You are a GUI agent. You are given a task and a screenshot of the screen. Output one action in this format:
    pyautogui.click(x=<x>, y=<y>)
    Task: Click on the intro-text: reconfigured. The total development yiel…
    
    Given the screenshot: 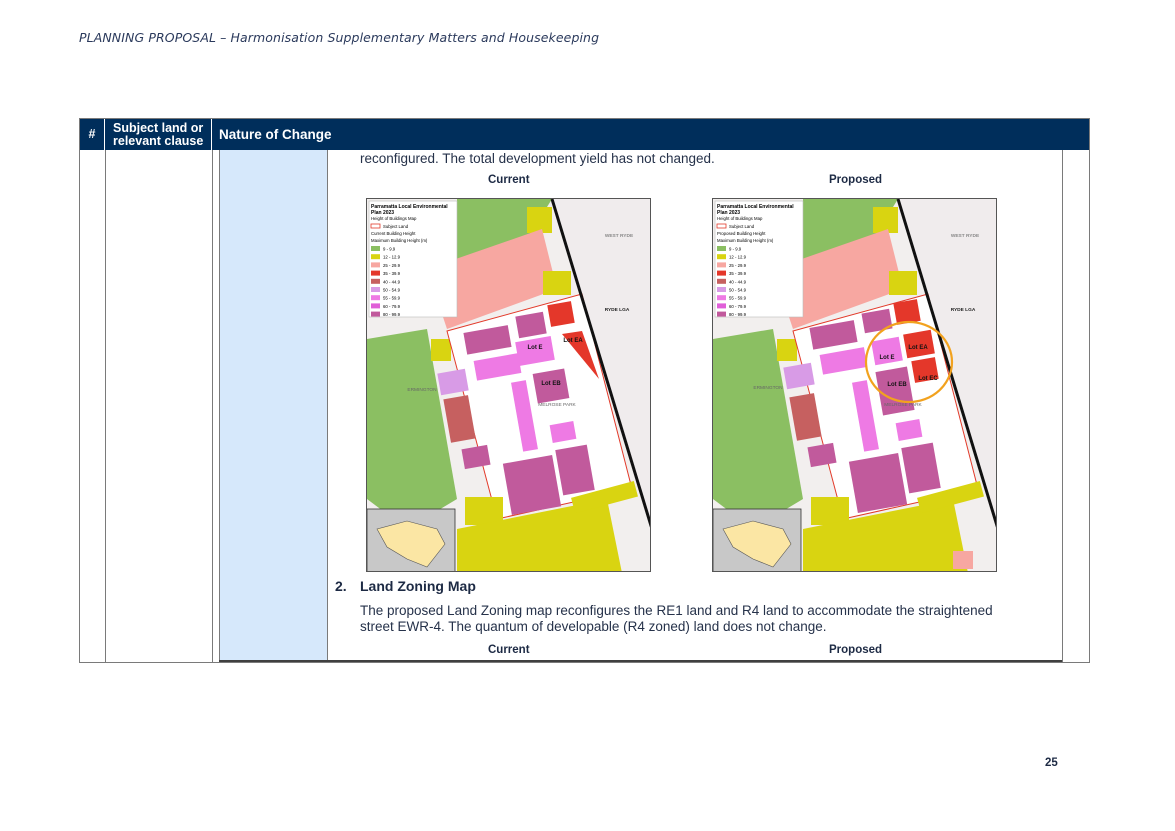 What is the action you would take?
    pyautogui.click(x=537, y=158)
    